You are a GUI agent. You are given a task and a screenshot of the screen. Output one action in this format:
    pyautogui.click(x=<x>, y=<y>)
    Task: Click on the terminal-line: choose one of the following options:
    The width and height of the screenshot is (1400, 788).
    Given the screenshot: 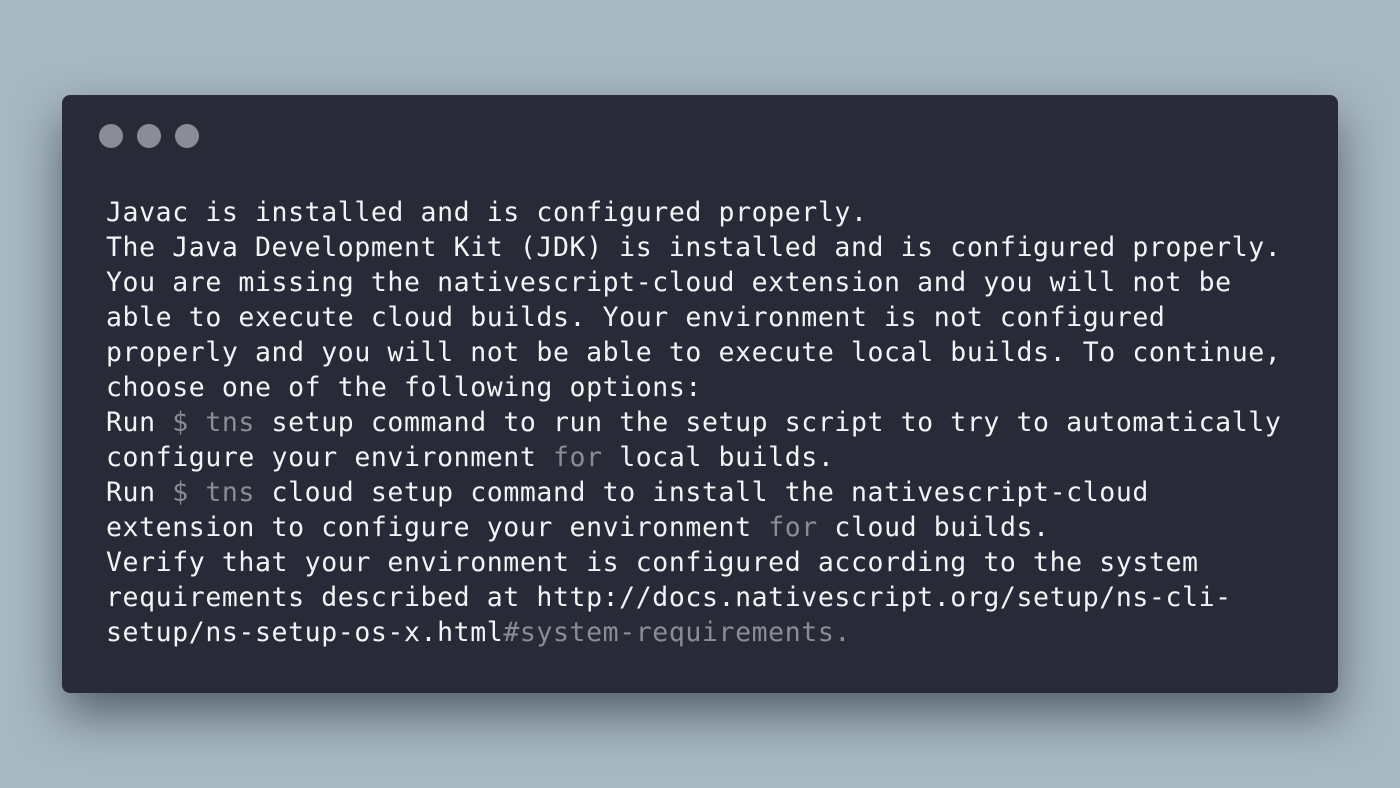 What is the action you would take?
    pyautogui.click(x=707, y=387)
    